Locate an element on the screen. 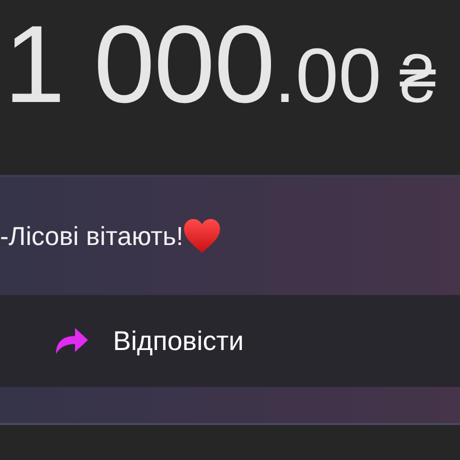 Image resolution: width=460 pixels, height=460 pixels. heart-icon is located at coordinates (202, 236).